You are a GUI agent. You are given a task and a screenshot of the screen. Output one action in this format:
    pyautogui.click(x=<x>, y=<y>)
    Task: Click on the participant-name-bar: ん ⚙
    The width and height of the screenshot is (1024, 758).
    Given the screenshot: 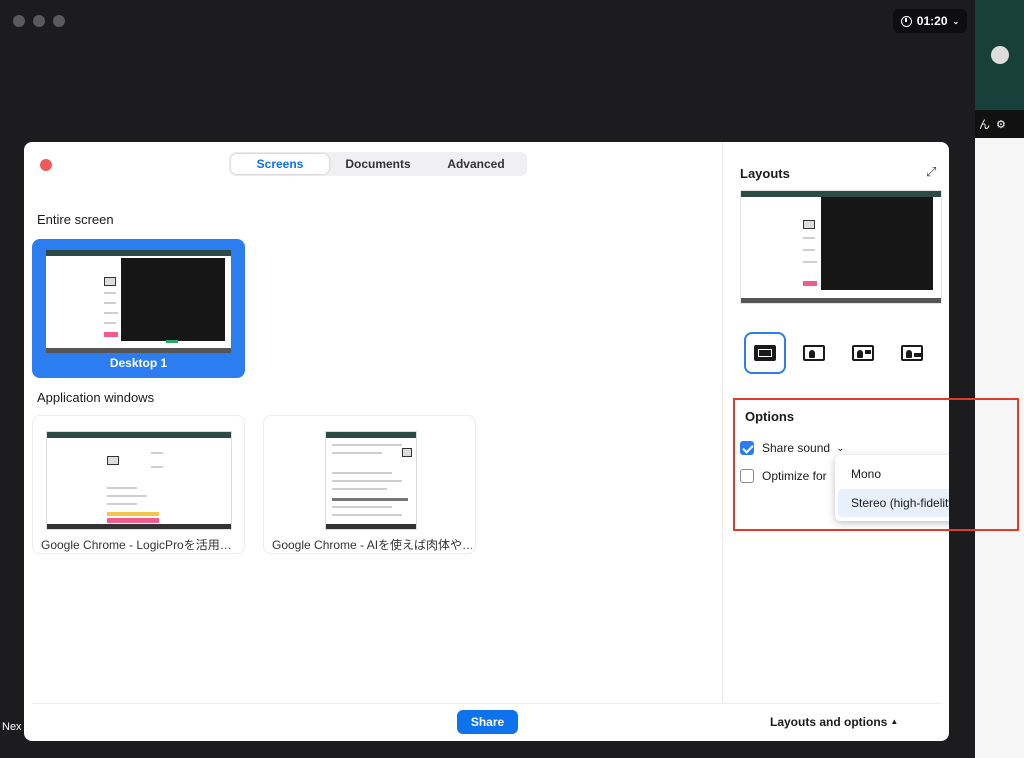 What is the action you would take?
    pyautogui.click(x=999, y=124)
    